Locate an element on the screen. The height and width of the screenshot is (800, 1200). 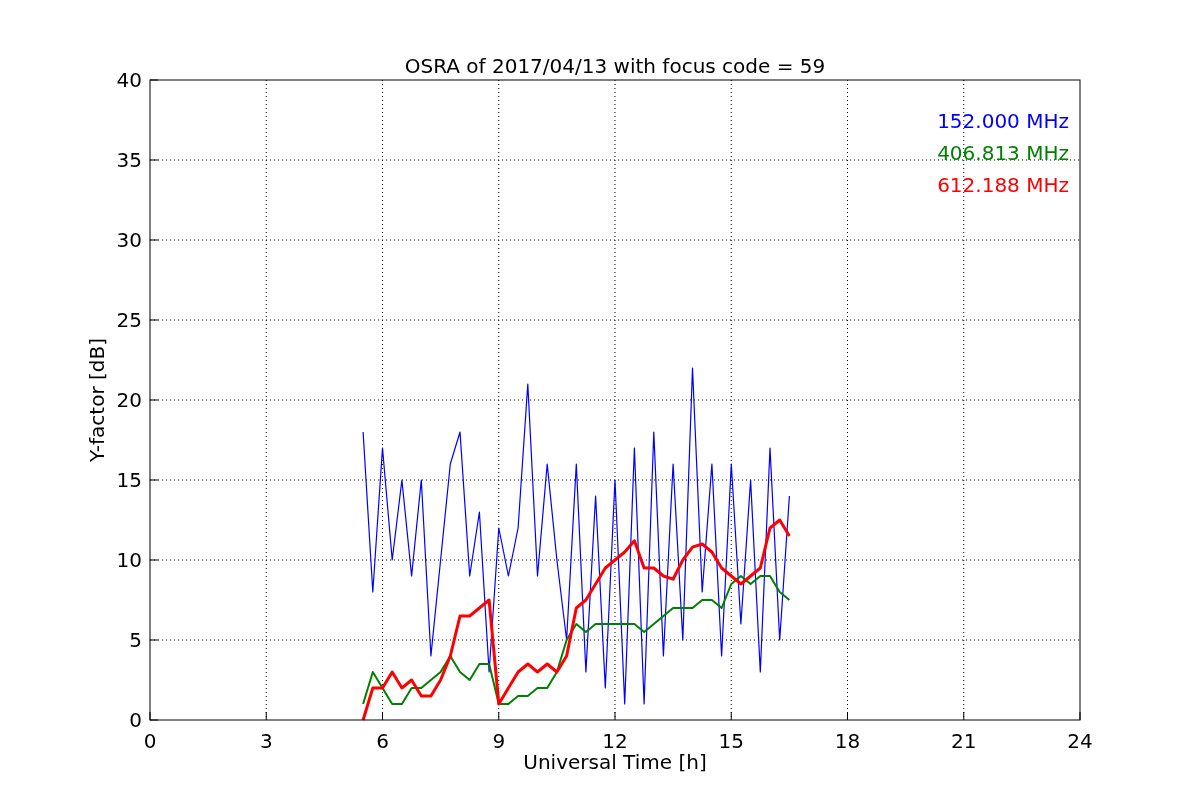
x-axis-label: Universal Time [h] is located at coordinates (615, 762).